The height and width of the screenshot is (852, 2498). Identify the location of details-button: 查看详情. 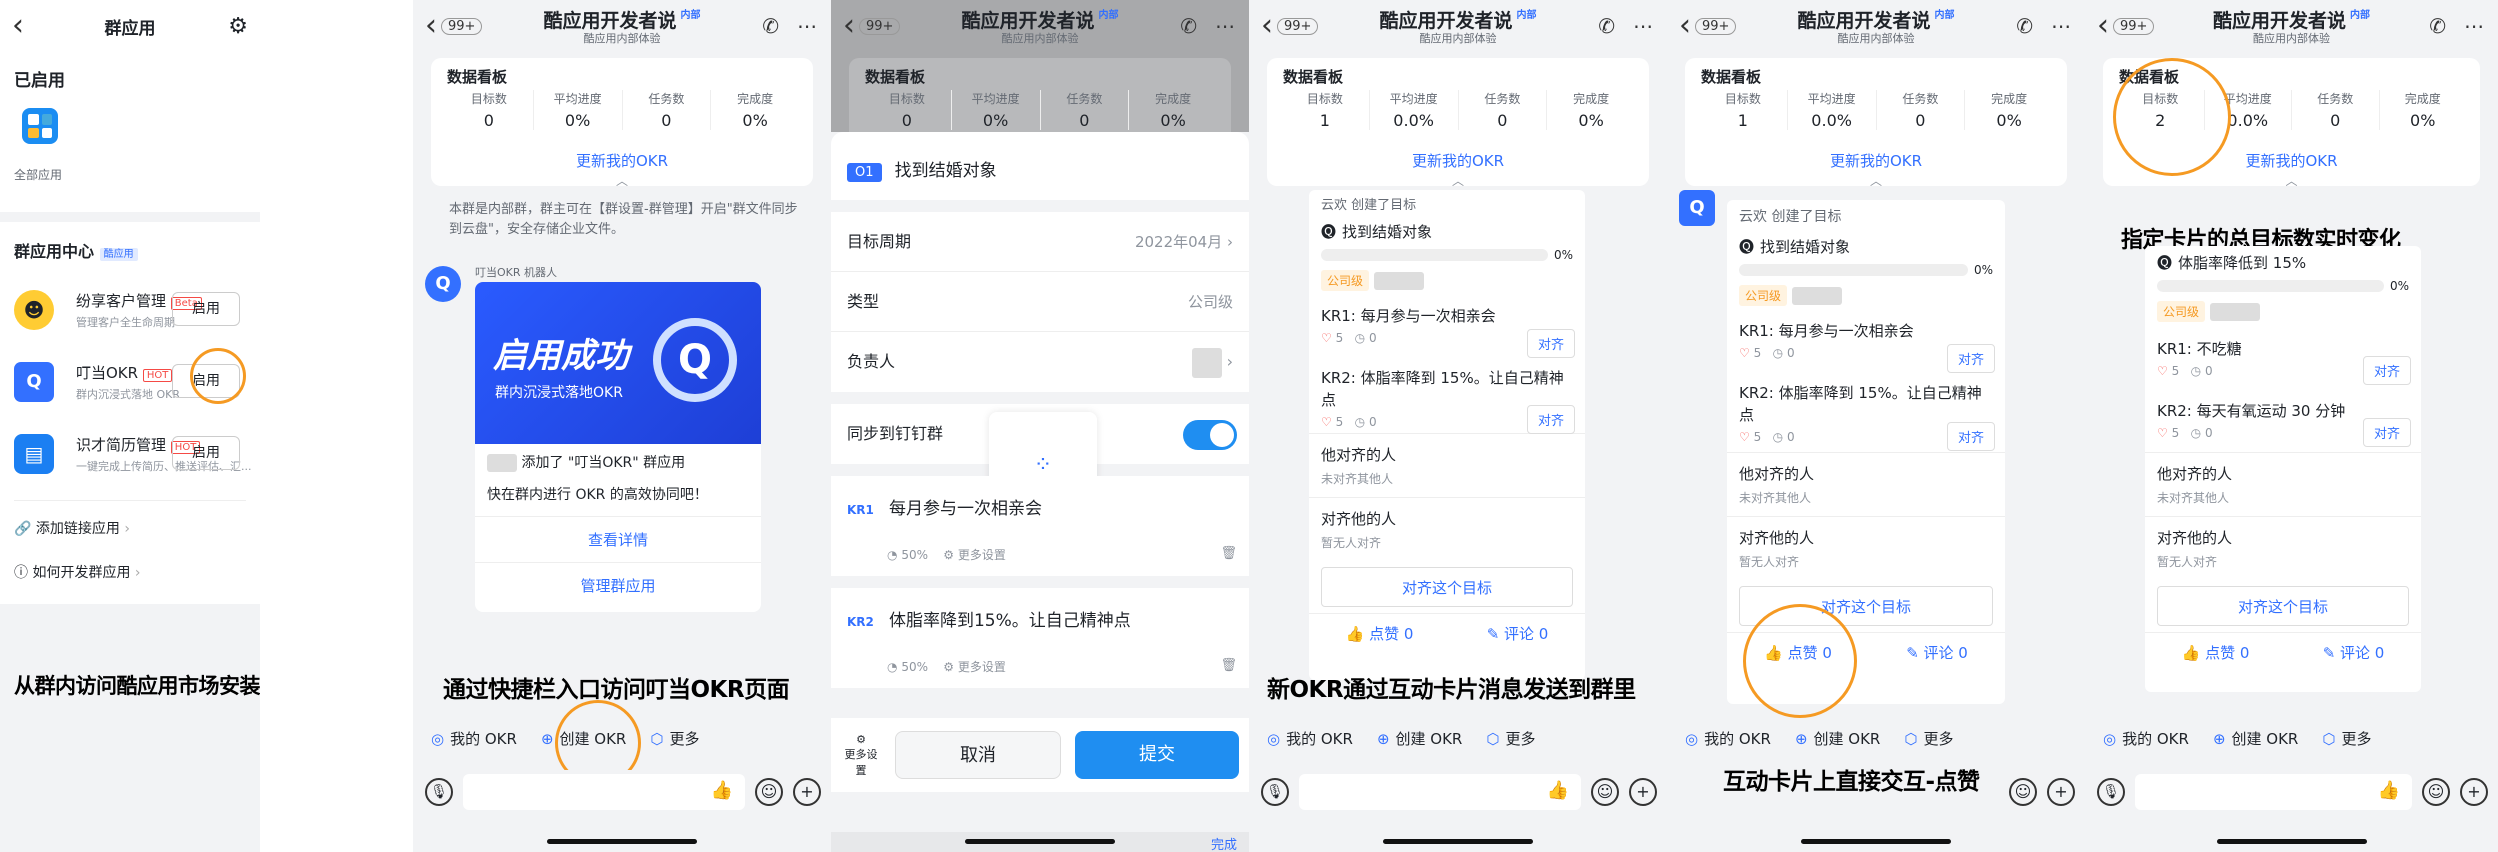
(618, 539).